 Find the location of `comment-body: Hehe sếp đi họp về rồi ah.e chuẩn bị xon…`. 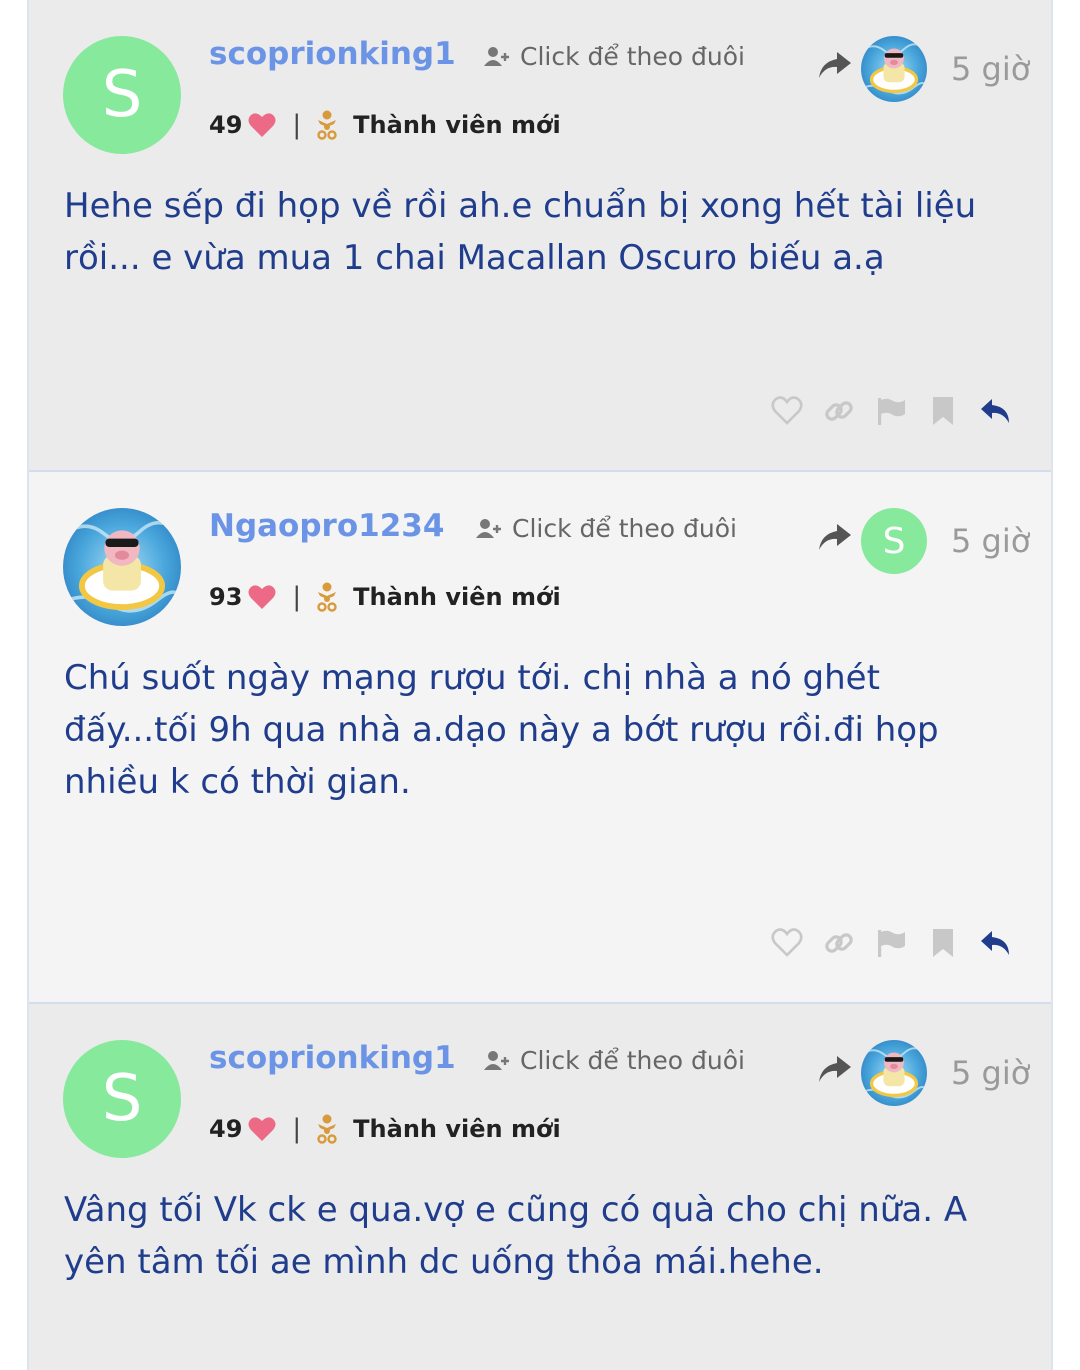

comment-body: Hehe sếp đi họp về rồi ah.e chuẩn bị xon… is located at coordinates (520, 232).